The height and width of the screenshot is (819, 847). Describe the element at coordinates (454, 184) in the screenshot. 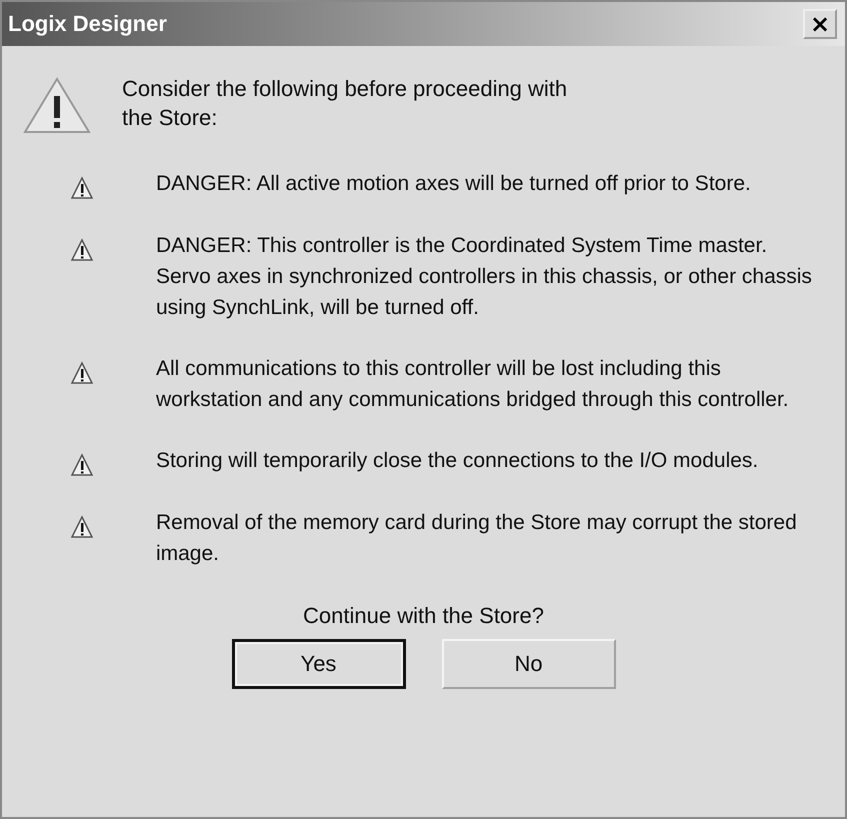

I see `warning-text: DANGER: All active motion axes will be turned off prior to Store.` at that location.